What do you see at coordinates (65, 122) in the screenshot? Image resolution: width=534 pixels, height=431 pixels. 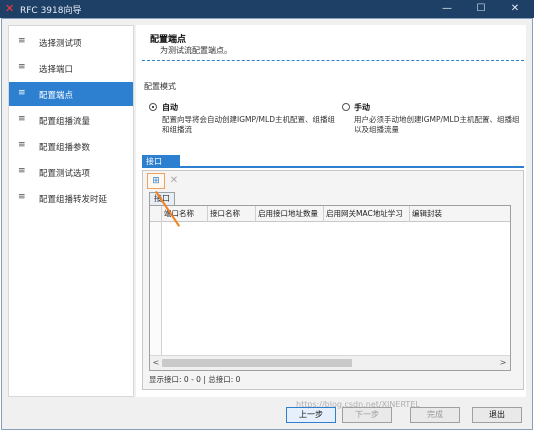 I see `sidebar-item-label: 配置组播流量` at bounding box center [65, 122].